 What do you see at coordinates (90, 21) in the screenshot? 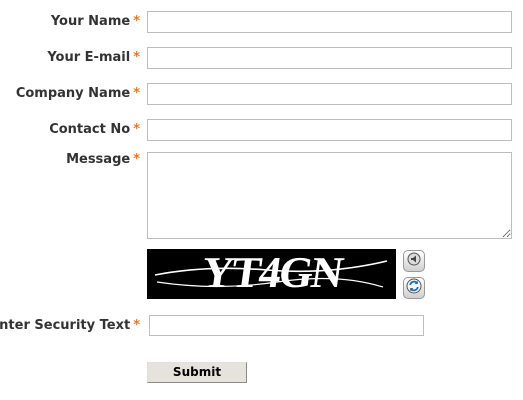
I see `your-name-label-text: Your Name` at bounding box center [90, 21].